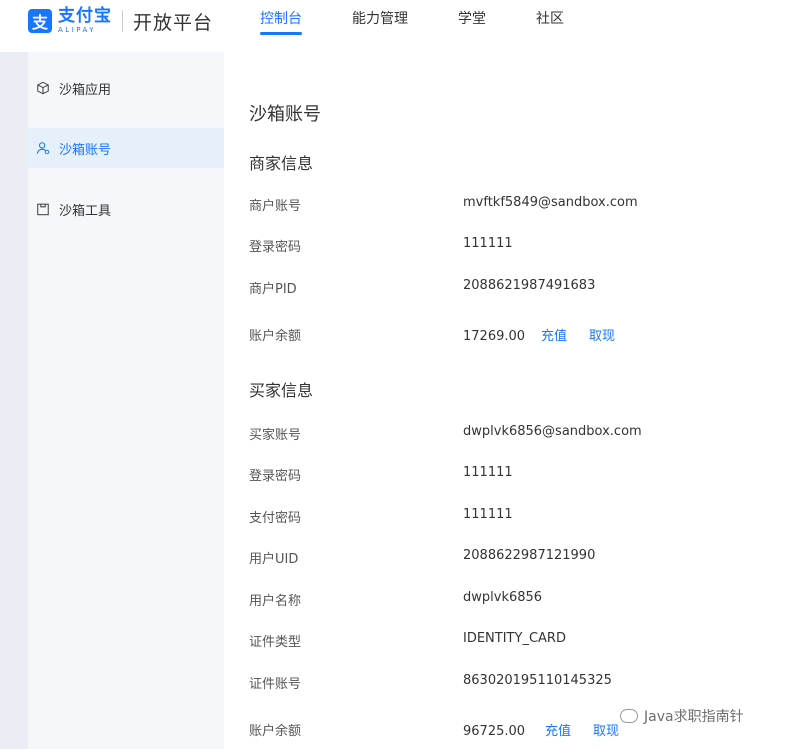 This screenshot has width=799, height=749. Describe the element at coordinates (380, 26) in the screenshot. I see `nav-capability-management: 能力管理` at that location.